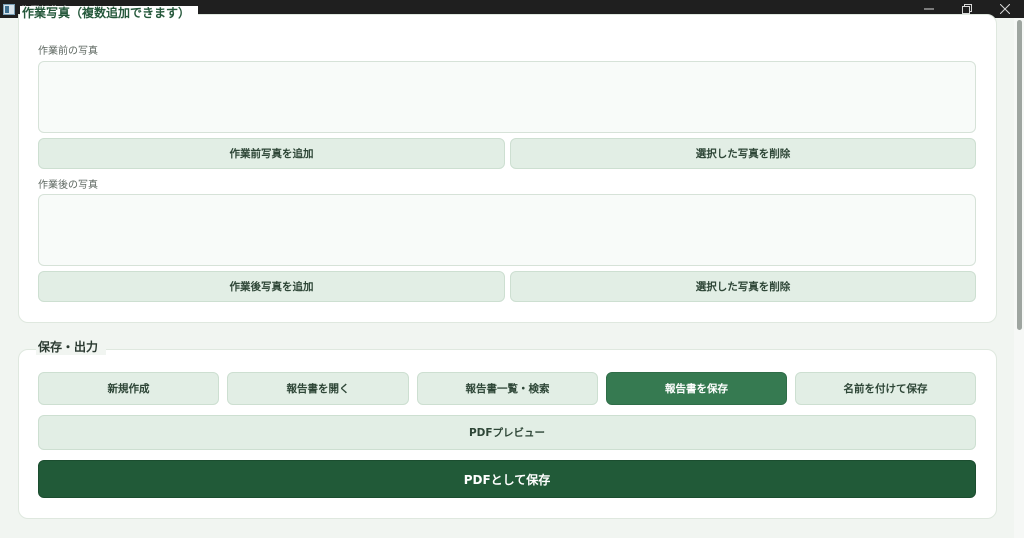  Describe the element at coordinates (271, 153) in the screenshot. I see `add-before-photo-button: 作業前写真を追加` at that location.